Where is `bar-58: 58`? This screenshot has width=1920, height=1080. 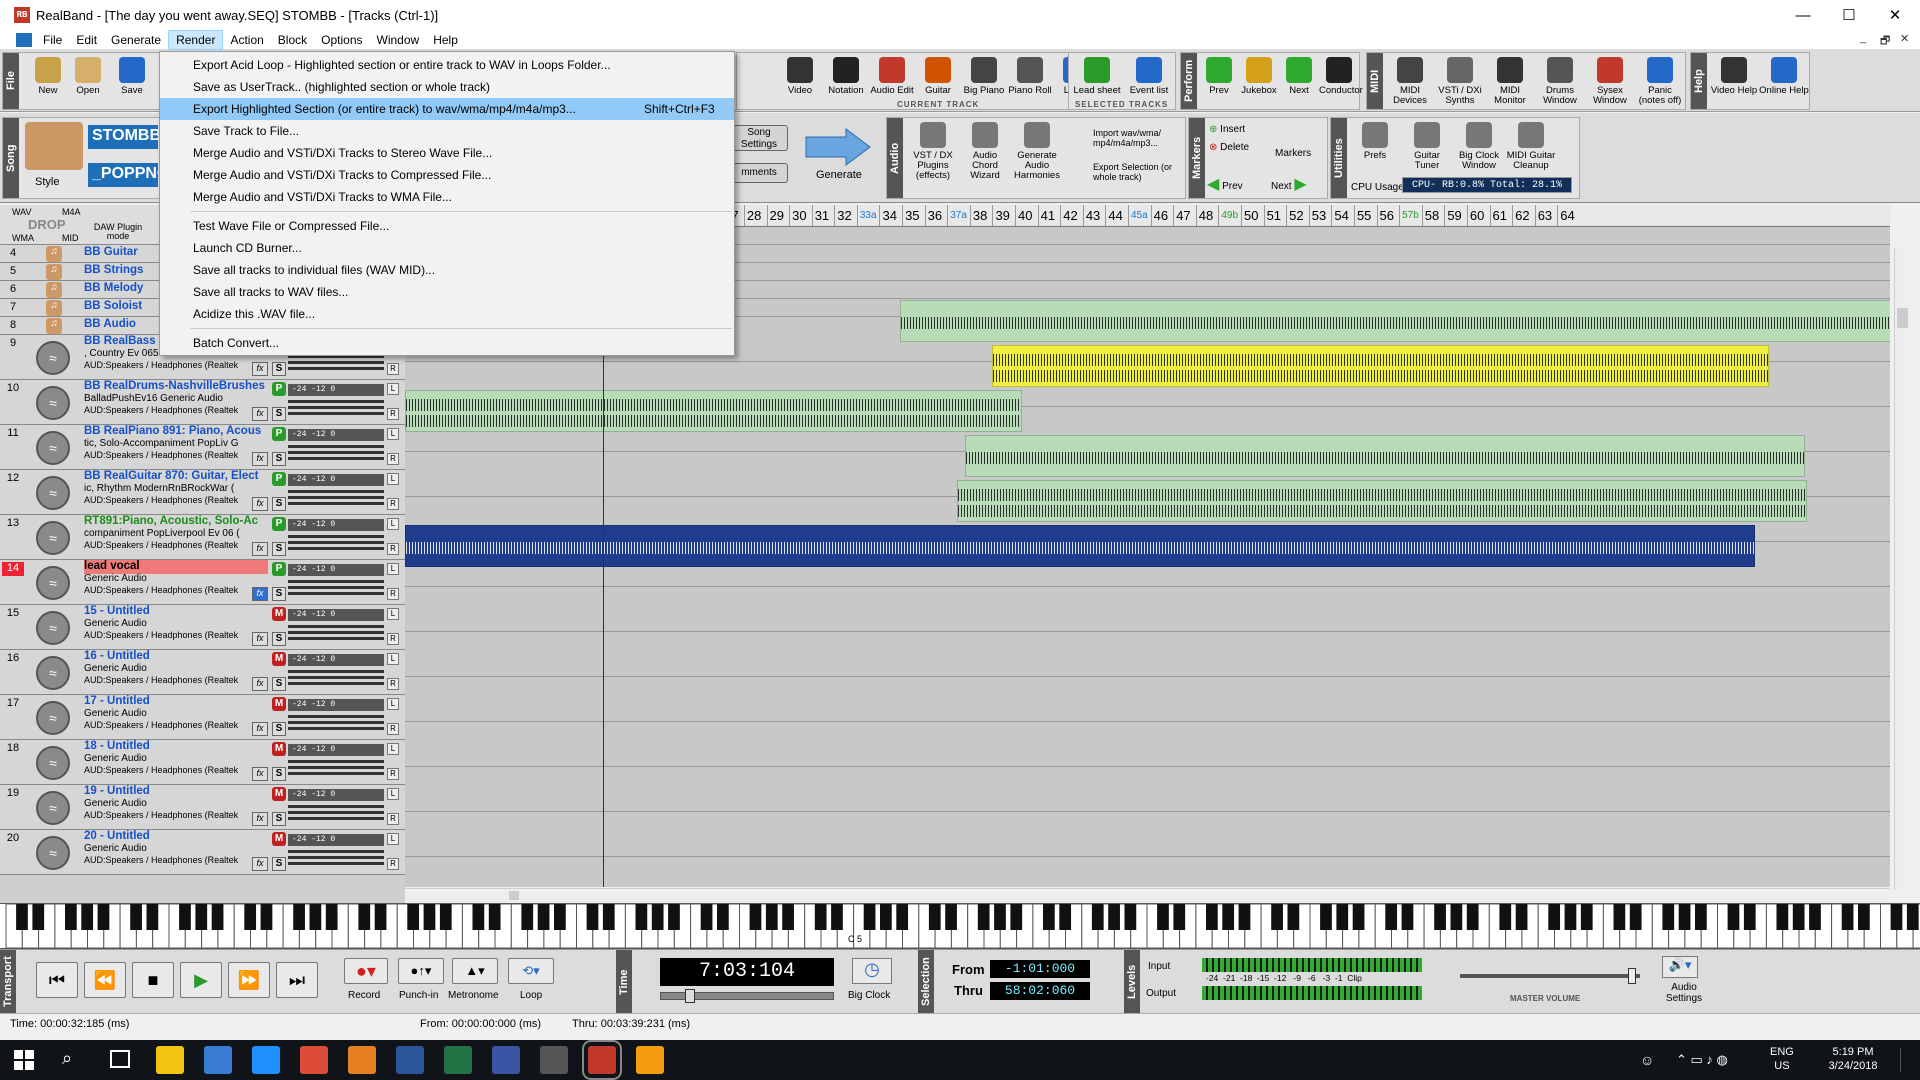 bar-58: 58 is located at coordinates (1433, 215).